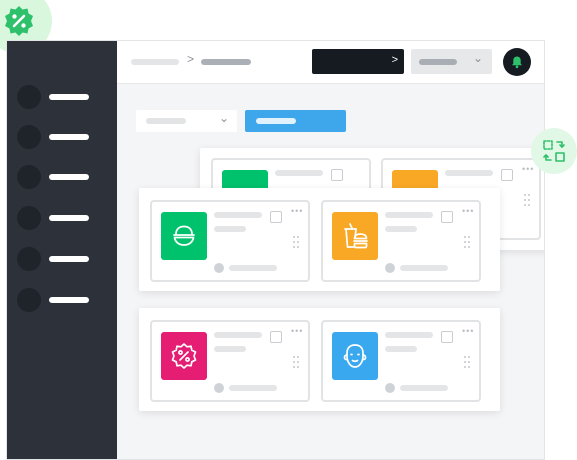 Image resolution: width=577 pixels, height=460 pixels. What do you see at coordinates (230, 241) in the screenshot?
I see `product-card-1: •••` at bounding box center [230, 241].